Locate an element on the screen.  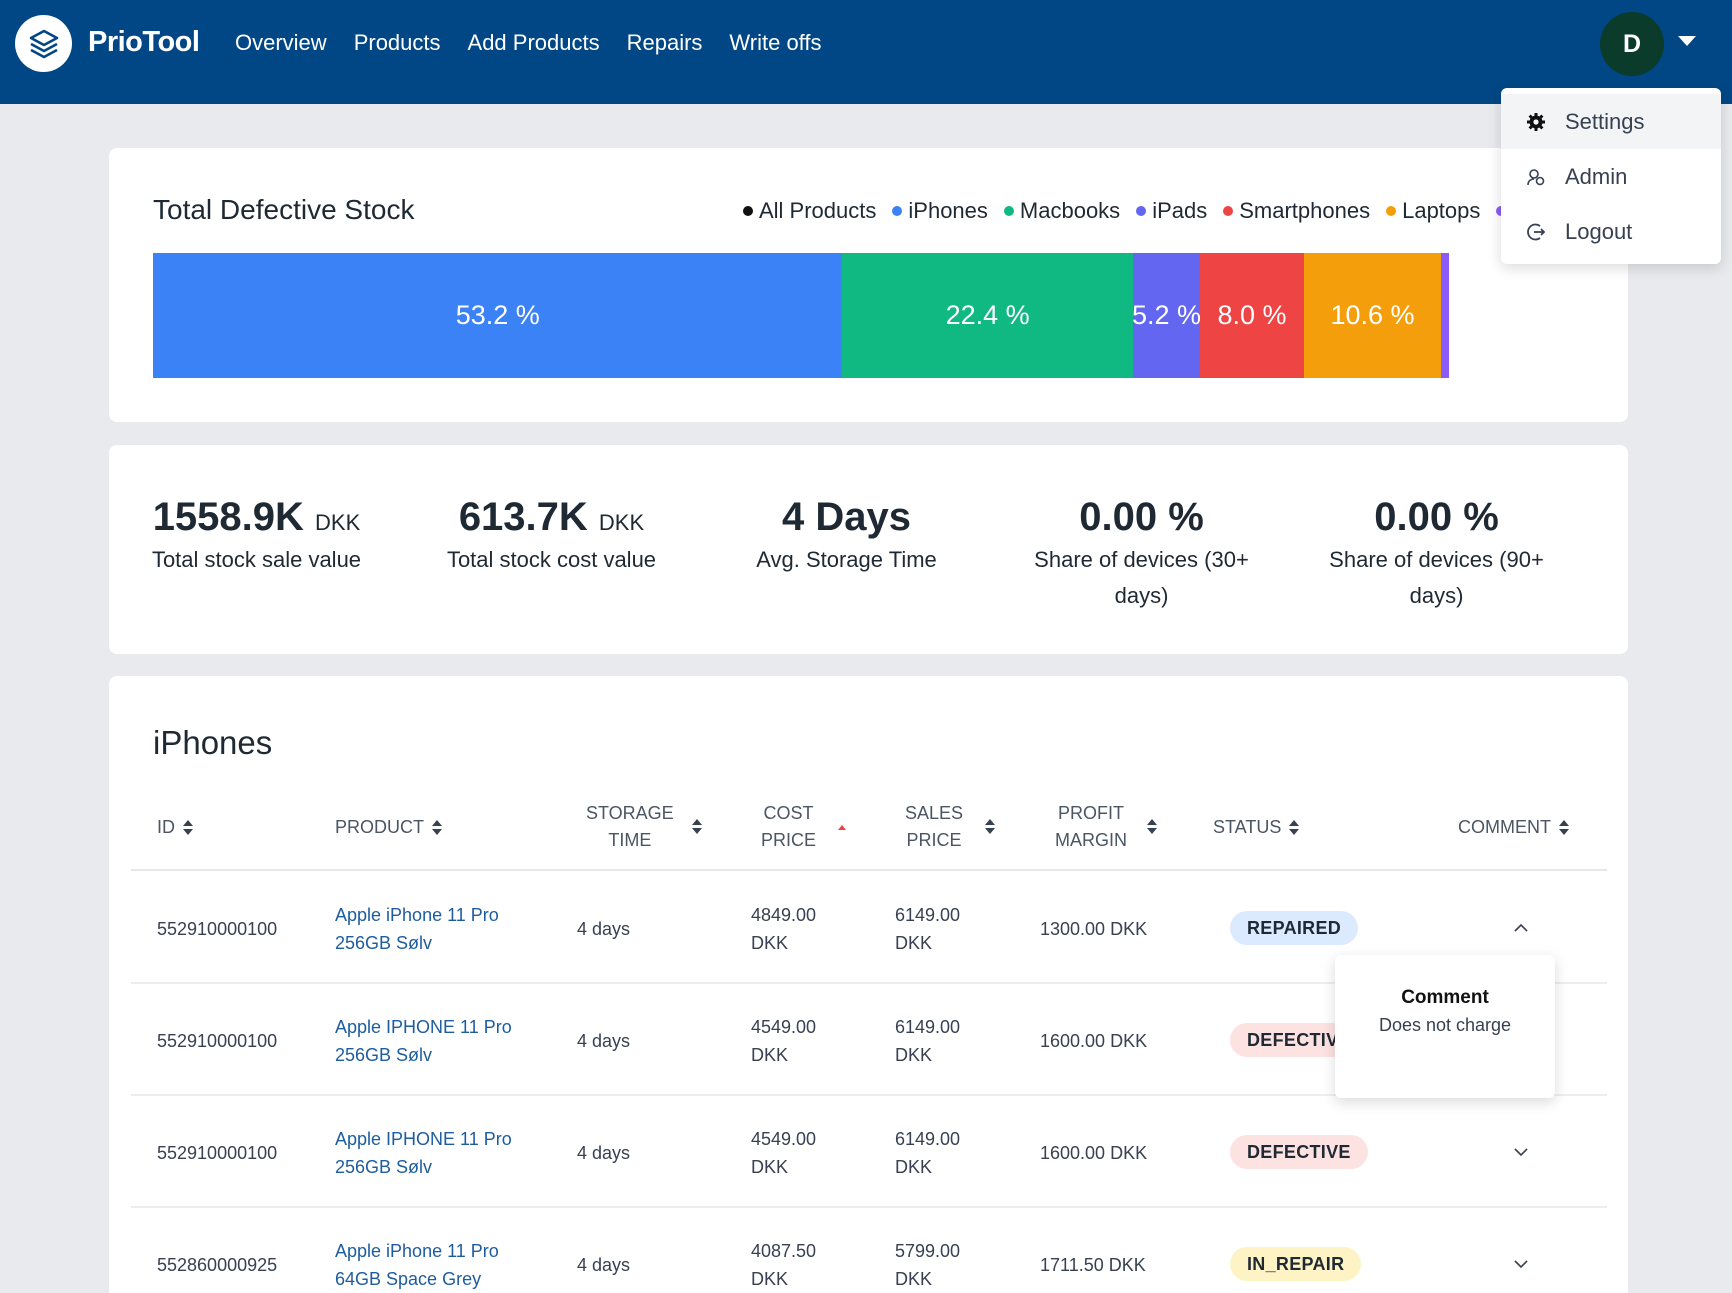
stat-label: Avg. Storage Time is located at coordinates (846, 559).